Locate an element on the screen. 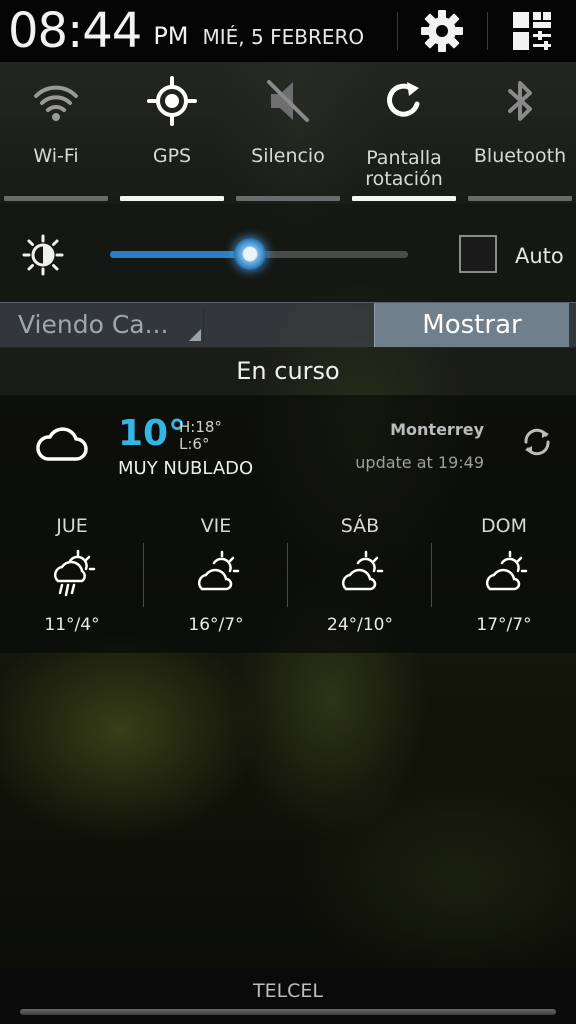  notification-settings-button is located at coordinates (532, 31).